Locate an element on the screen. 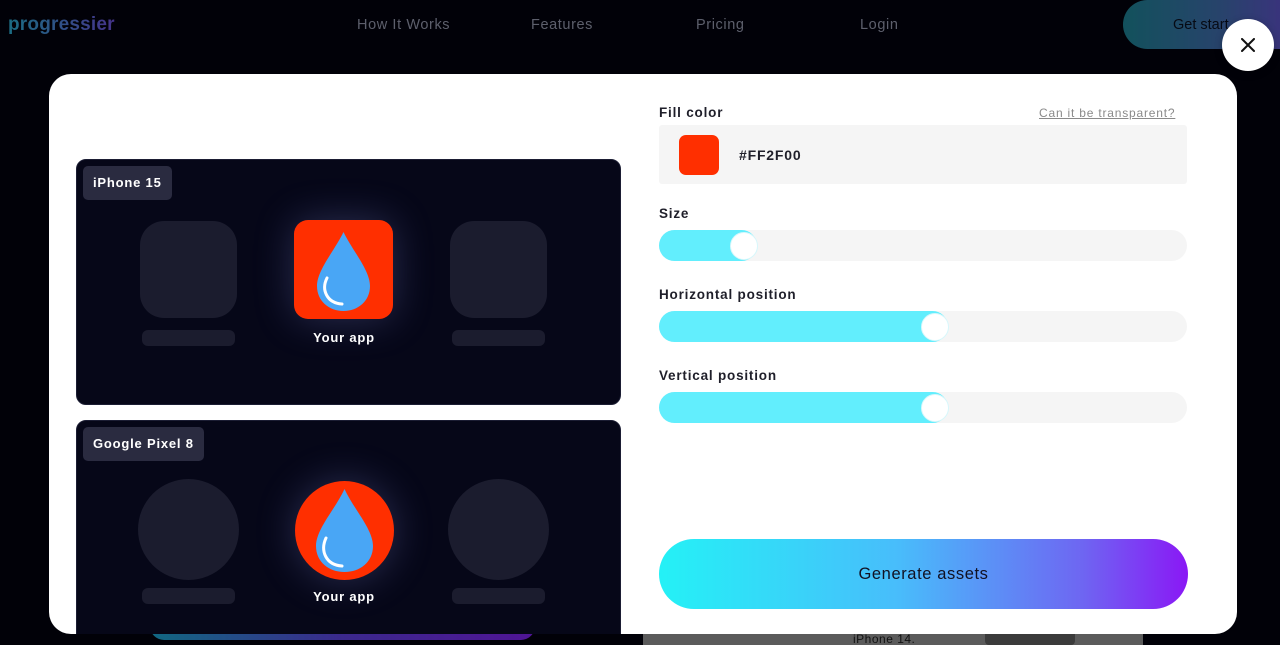 The width and height of the screenshot is (1280, 645). close-button is located at coordinates (1248, 45).